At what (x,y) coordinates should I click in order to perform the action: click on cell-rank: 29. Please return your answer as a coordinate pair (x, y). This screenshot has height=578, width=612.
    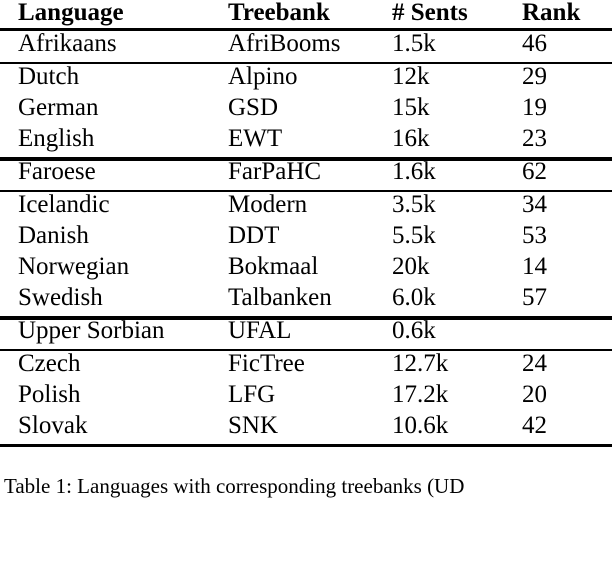
    Looking at the image, I should click on (557, 78).